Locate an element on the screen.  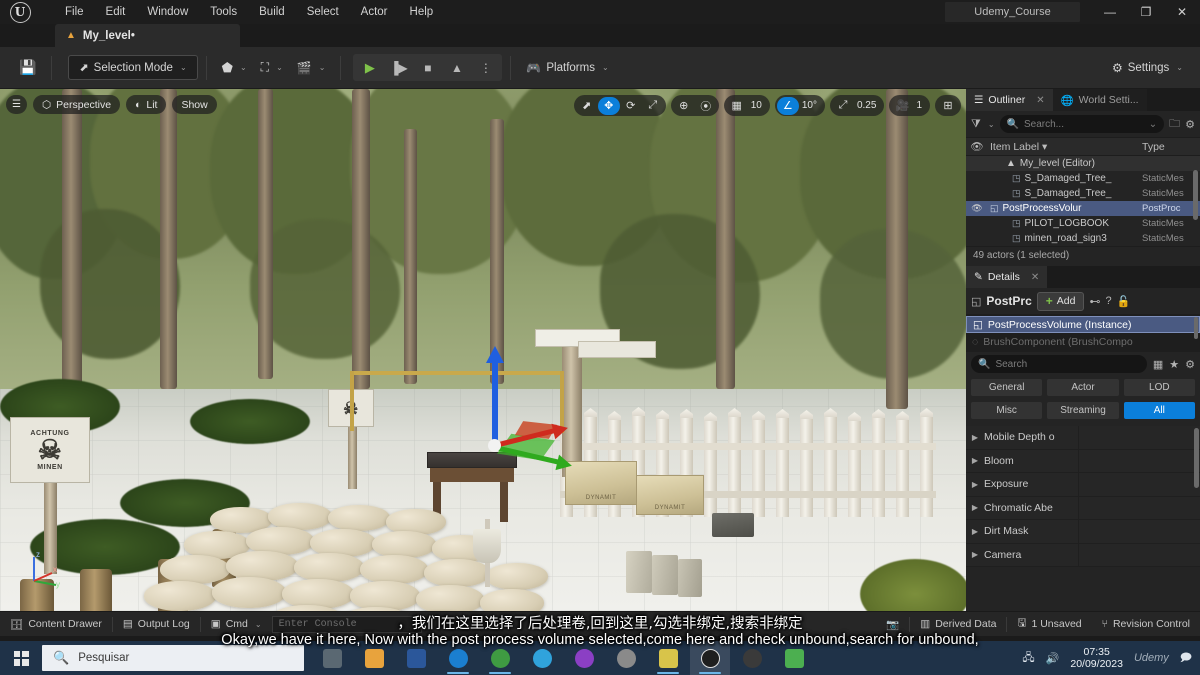
sort-arrow-icon: ▾ is located at coordinates (1044, 147).